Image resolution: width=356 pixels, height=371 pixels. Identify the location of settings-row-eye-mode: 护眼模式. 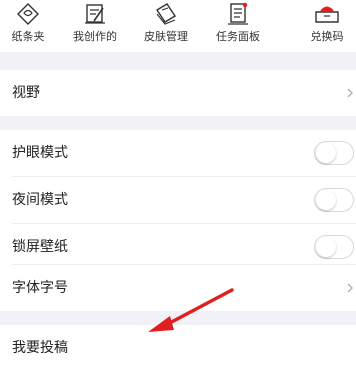
(178, 153).